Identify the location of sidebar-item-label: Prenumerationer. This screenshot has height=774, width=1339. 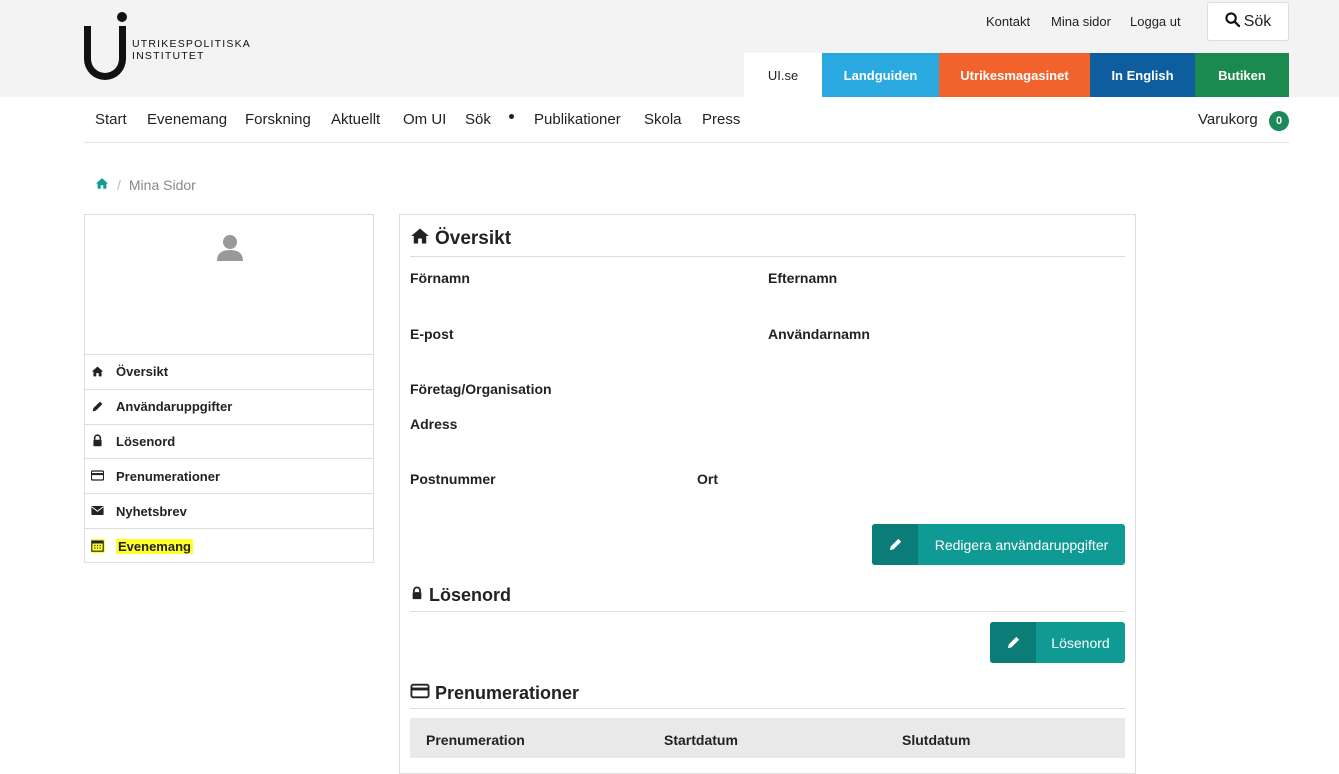
(168, 476).